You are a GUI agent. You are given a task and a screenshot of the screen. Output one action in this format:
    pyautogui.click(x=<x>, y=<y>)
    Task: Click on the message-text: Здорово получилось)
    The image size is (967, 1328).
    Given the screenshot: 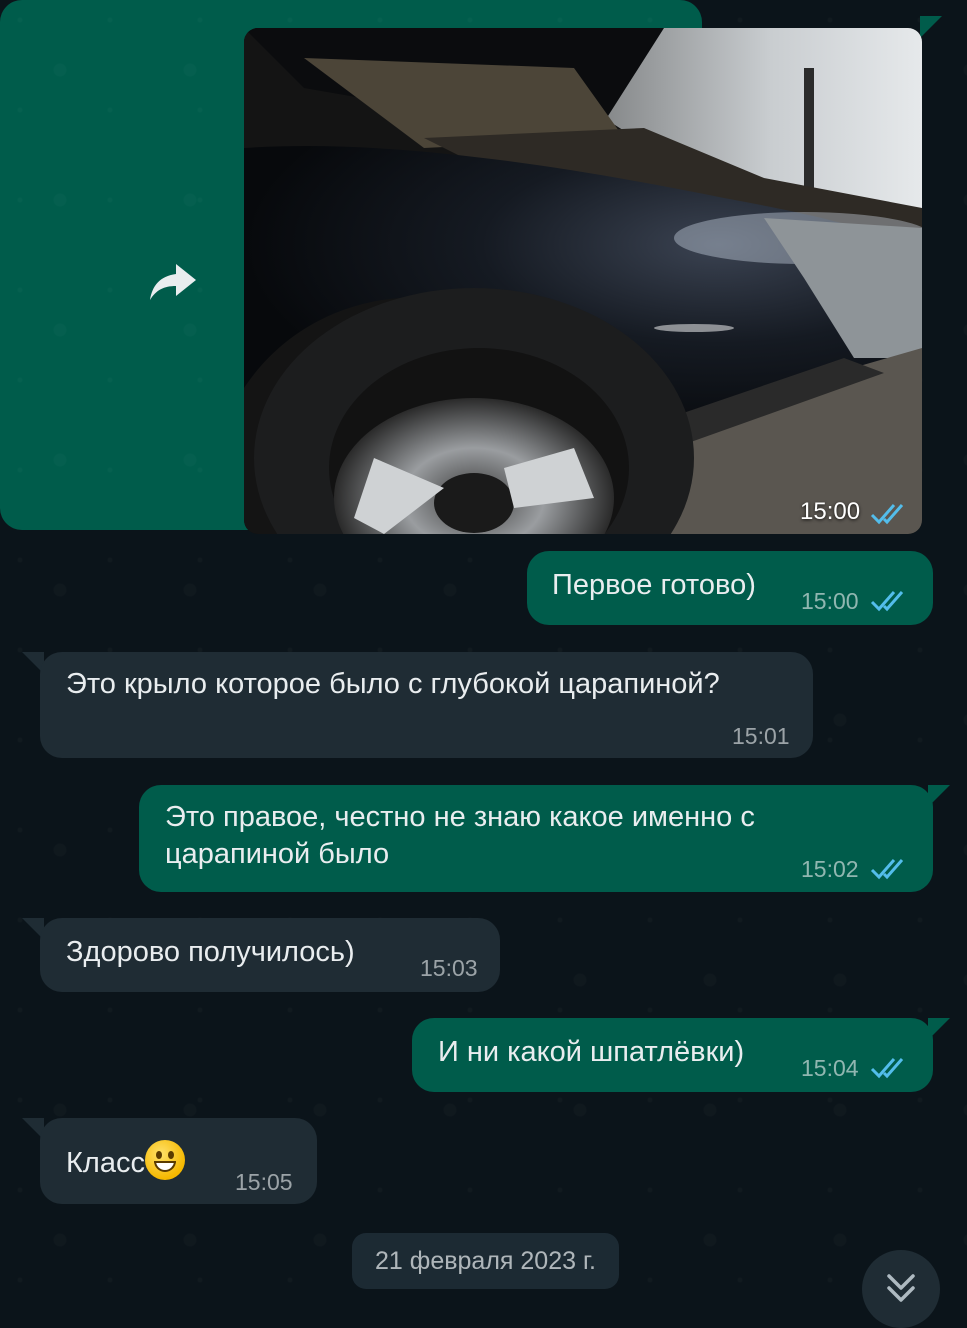 What is the action you would take?
    pyautogui.click(x=210, y=952)
    